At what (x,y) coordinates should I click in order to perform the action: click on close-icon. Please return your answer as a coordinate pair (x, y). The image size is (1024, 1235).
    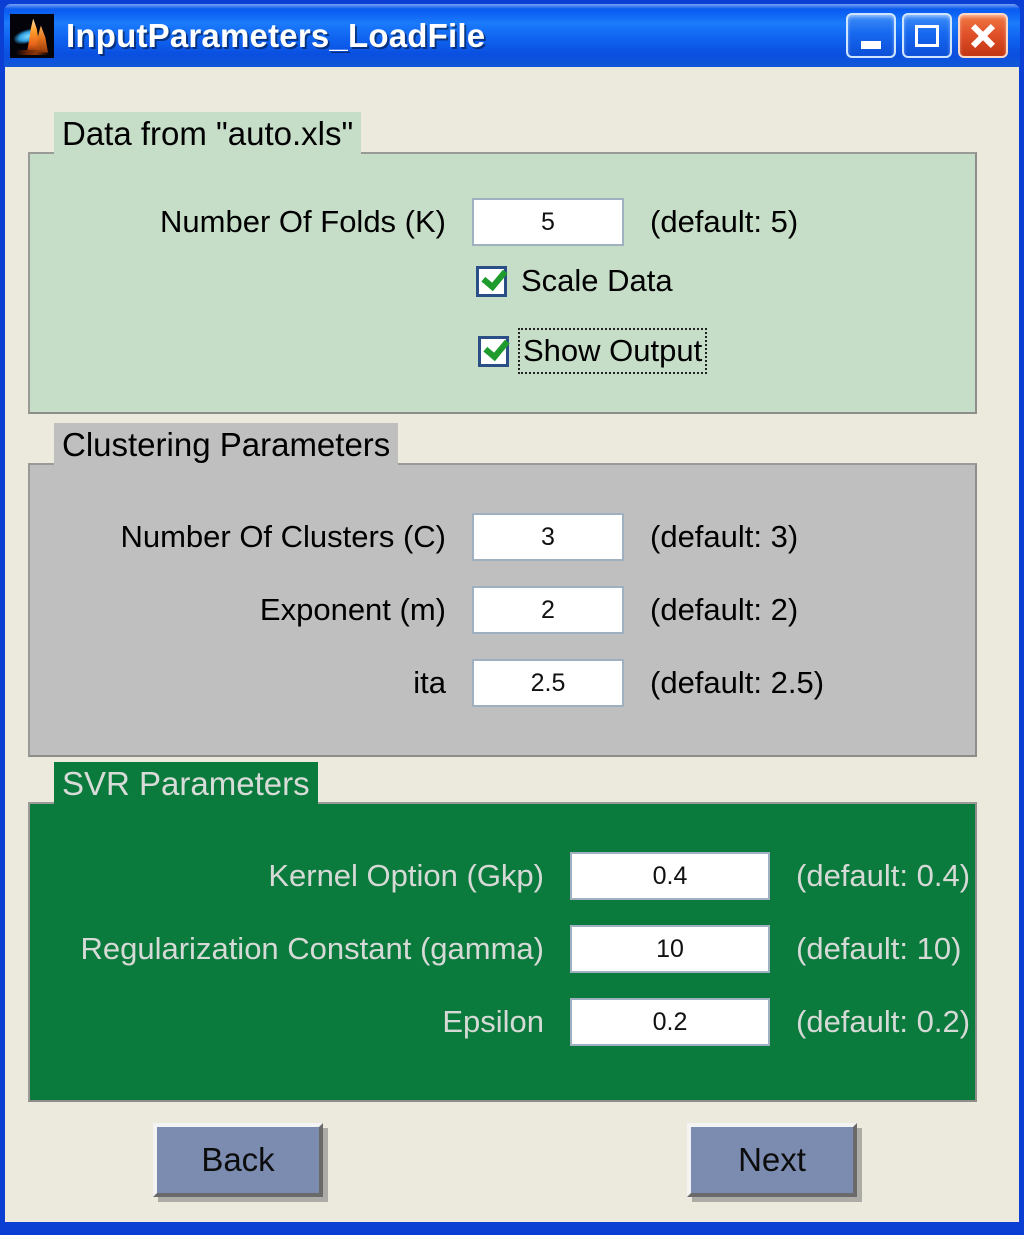
    Looking at the image, I should click on (983, 35).